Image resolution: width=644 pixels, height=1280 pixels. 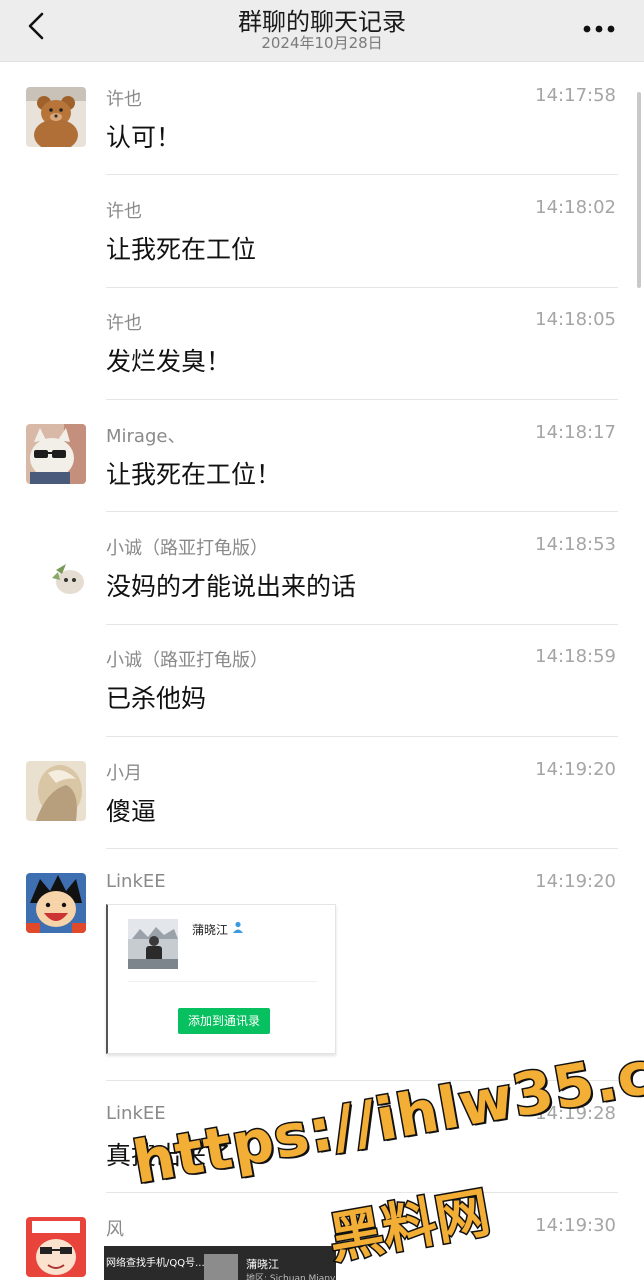 I want to click on contact-name: 蒲晓江, so click(x=210, y=930).